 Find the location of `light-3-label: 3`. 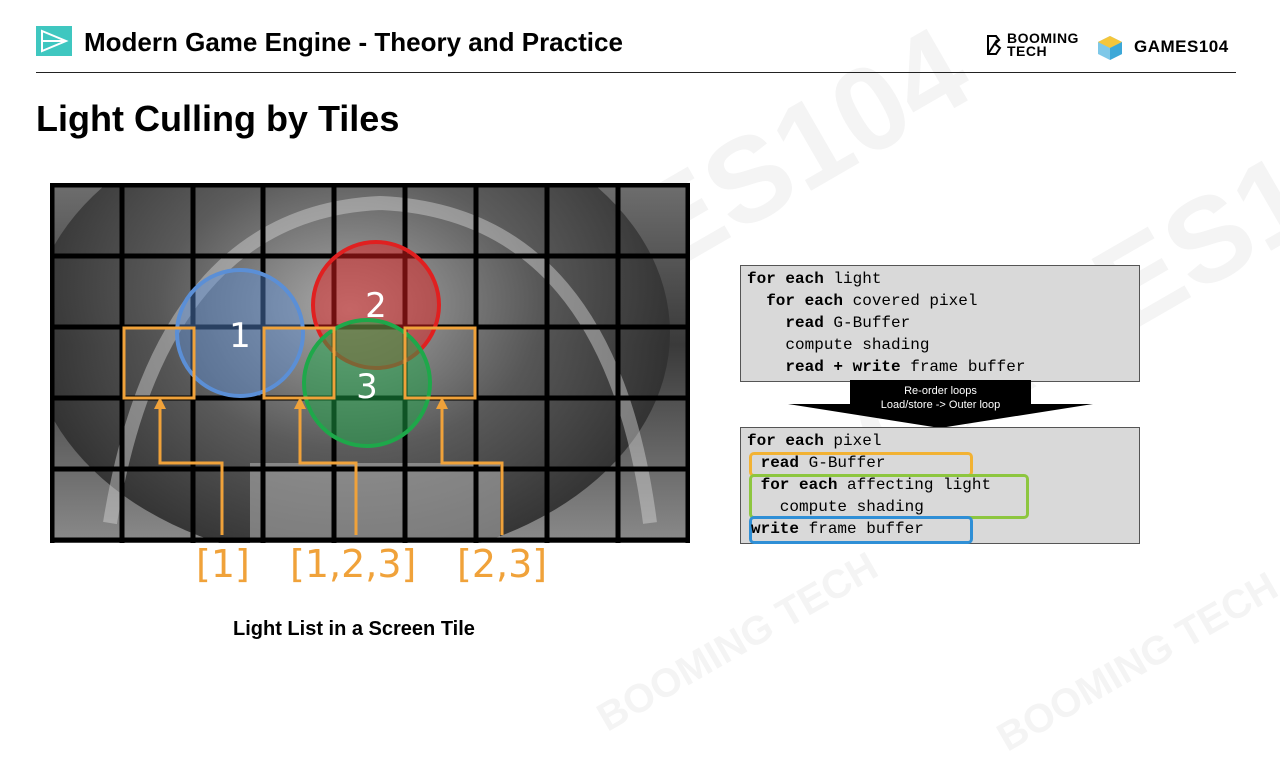

light-3-label: 3 is located at coordinates (367, 387).